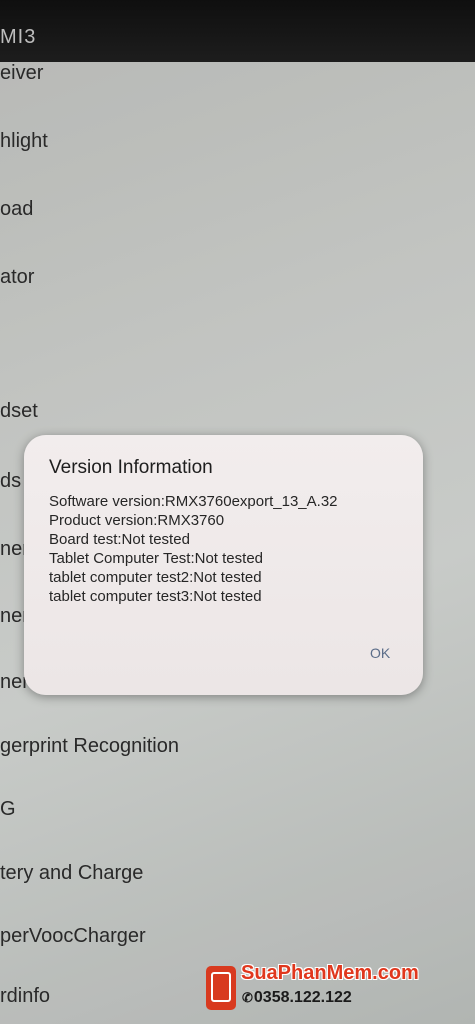  What do you see at coordinates (237, 31) in the screenshot?
I see `status-bar` at bounding box center [237, 31].